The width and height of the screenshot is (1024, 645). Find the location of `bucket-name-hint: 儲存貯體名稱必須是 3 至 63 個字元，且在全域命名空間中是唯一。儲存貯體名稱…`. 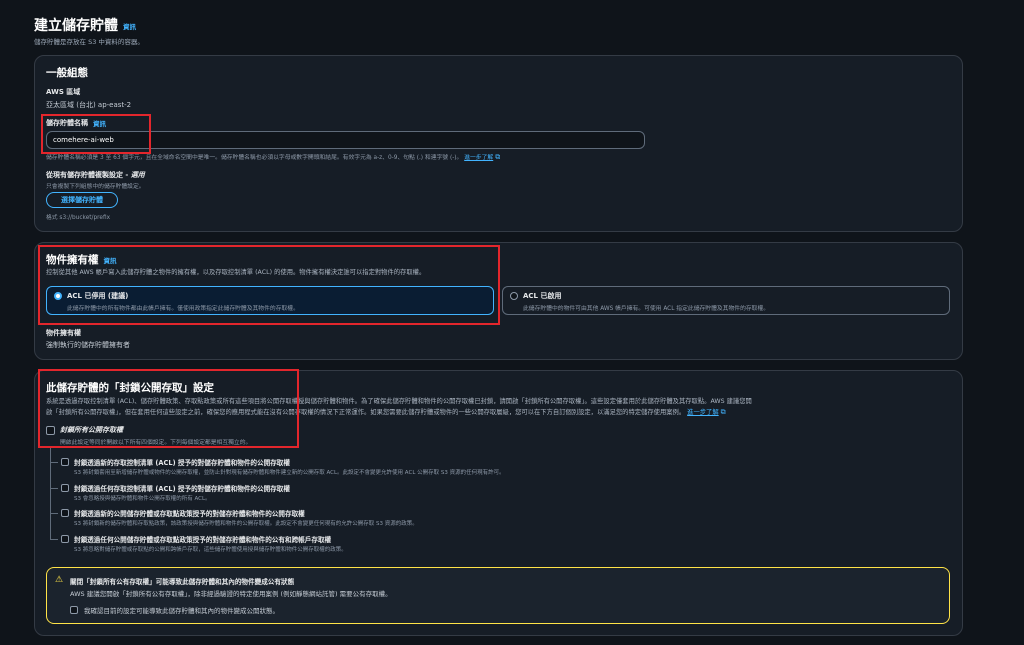

bucket-name-hint: 儲存貯體名稱必須是 3 至 63 個字元，且在全域命名空間中是唯一。儲存貯體名稱… is located at coordinates (273, 157).